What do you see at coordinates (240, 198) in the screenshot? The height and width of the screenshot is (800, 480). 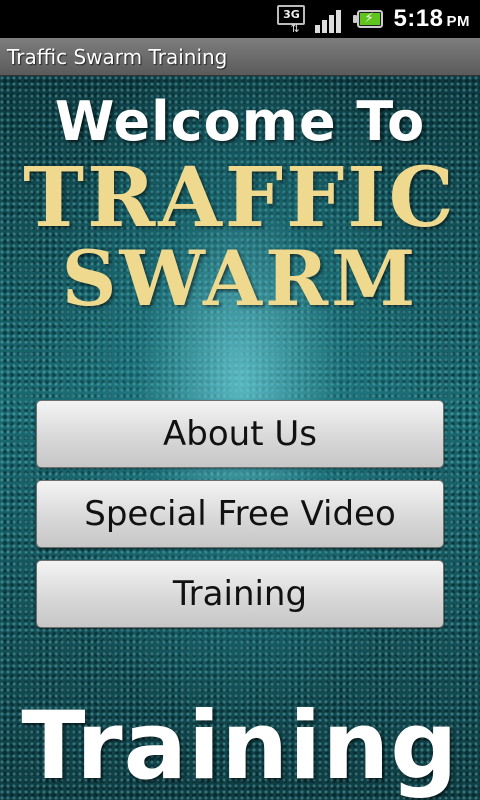 I see `traffic-logo-text: TRAFFIC` at bounding box center [240, 198].